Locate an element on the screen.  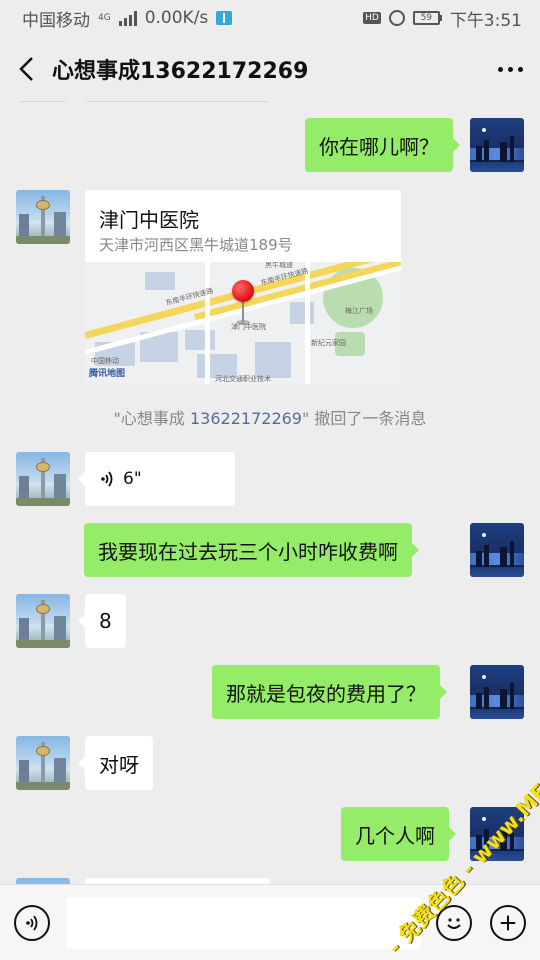
smiley-icon is located at coordinates (454, 923).